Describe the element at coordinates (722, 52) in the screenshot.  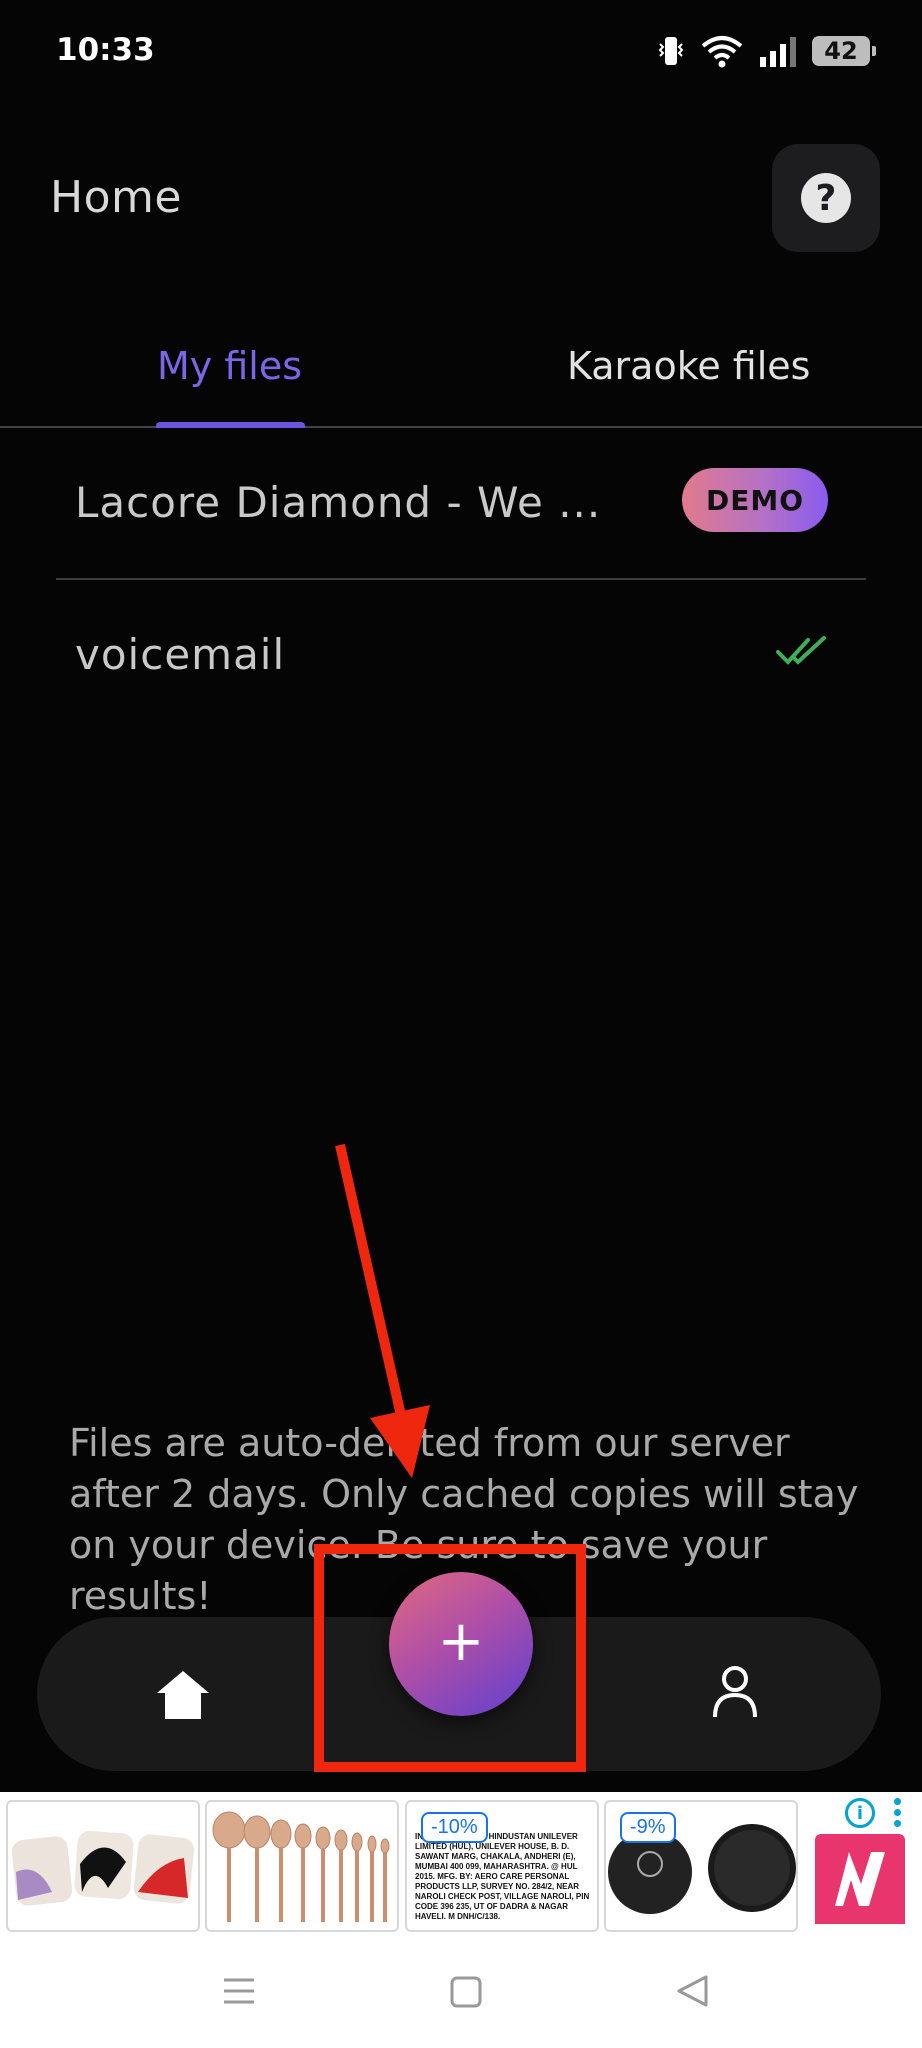
I see `wifi-icon` at that location.